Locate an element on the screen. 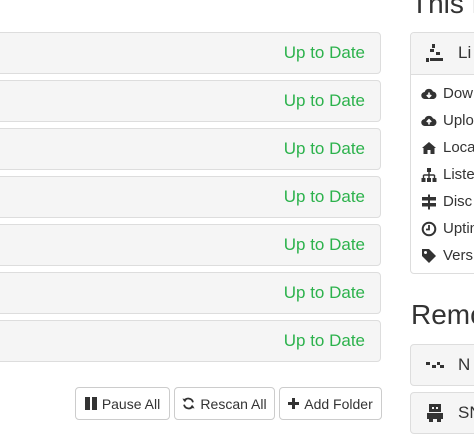  version-row: Versi is located at coordinates (442, 255).